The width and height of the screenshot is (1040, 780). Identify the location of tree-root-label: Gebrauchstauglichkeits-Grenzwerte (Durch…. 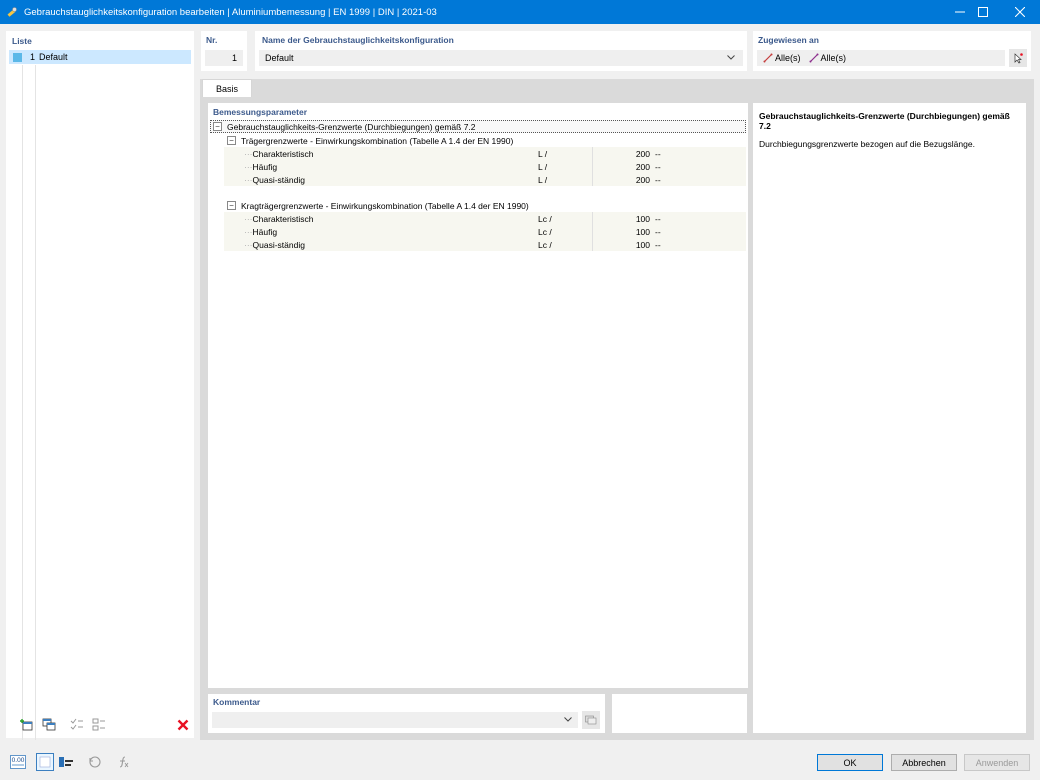
(351, 126).